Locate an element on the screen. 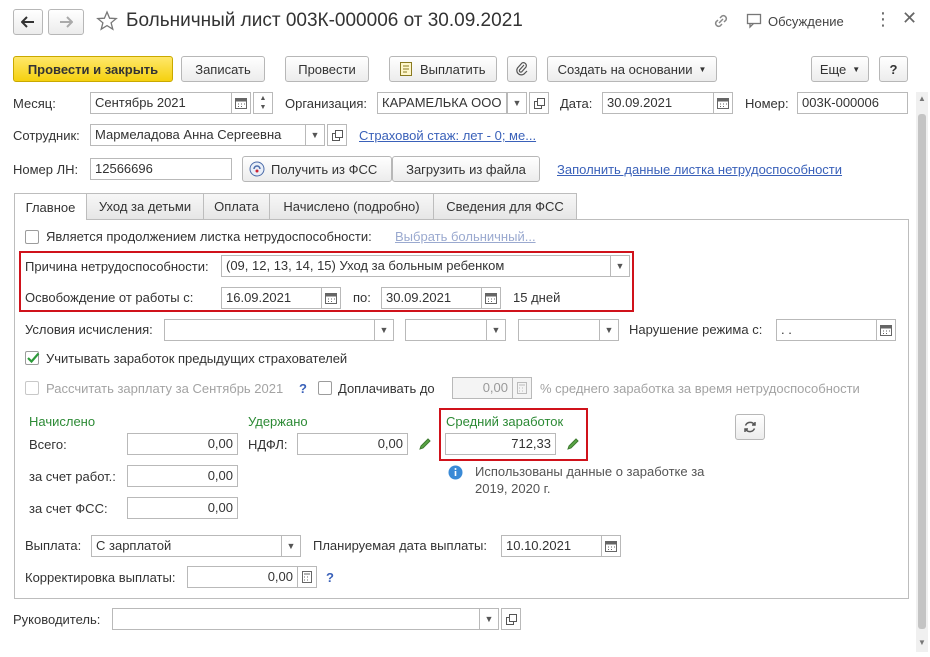  employee-open-button is located at coordinates (337, 135).